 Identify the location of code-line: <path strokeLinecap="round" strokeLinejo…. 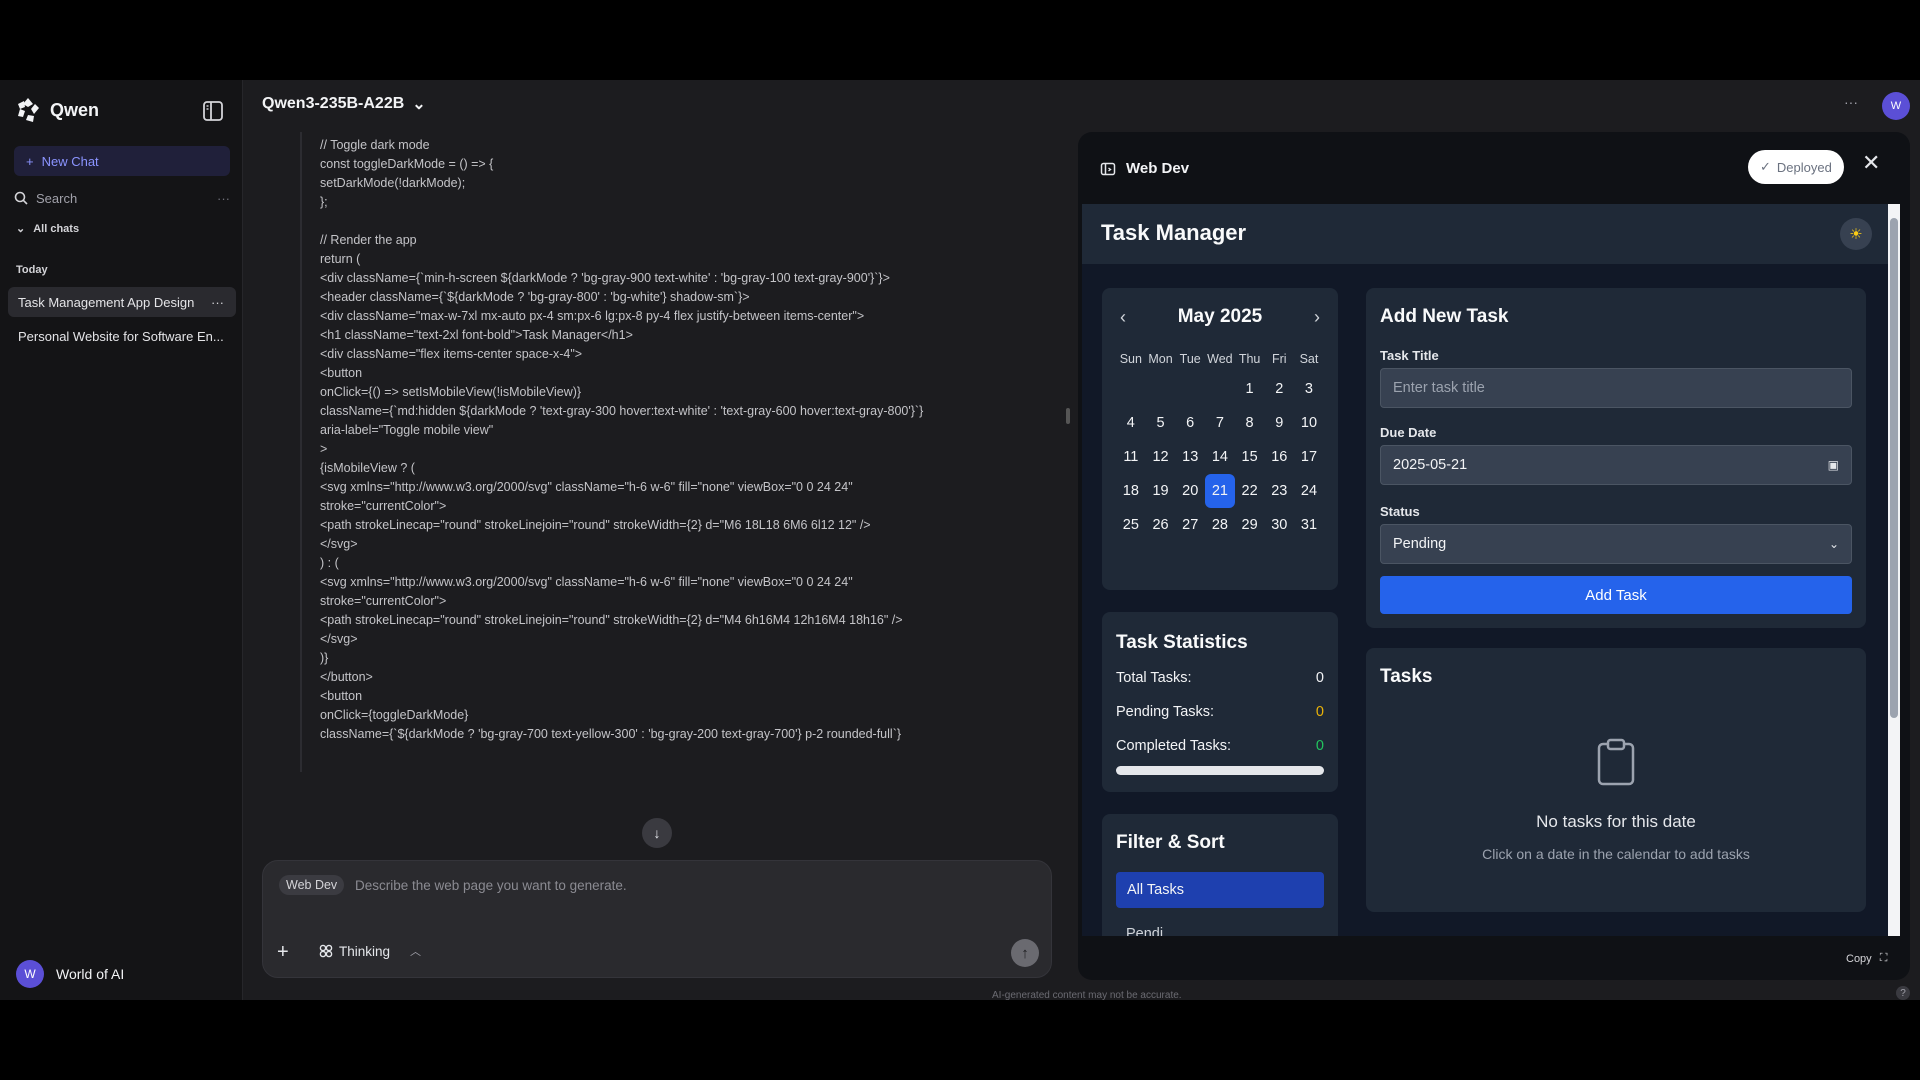
(595, 525).